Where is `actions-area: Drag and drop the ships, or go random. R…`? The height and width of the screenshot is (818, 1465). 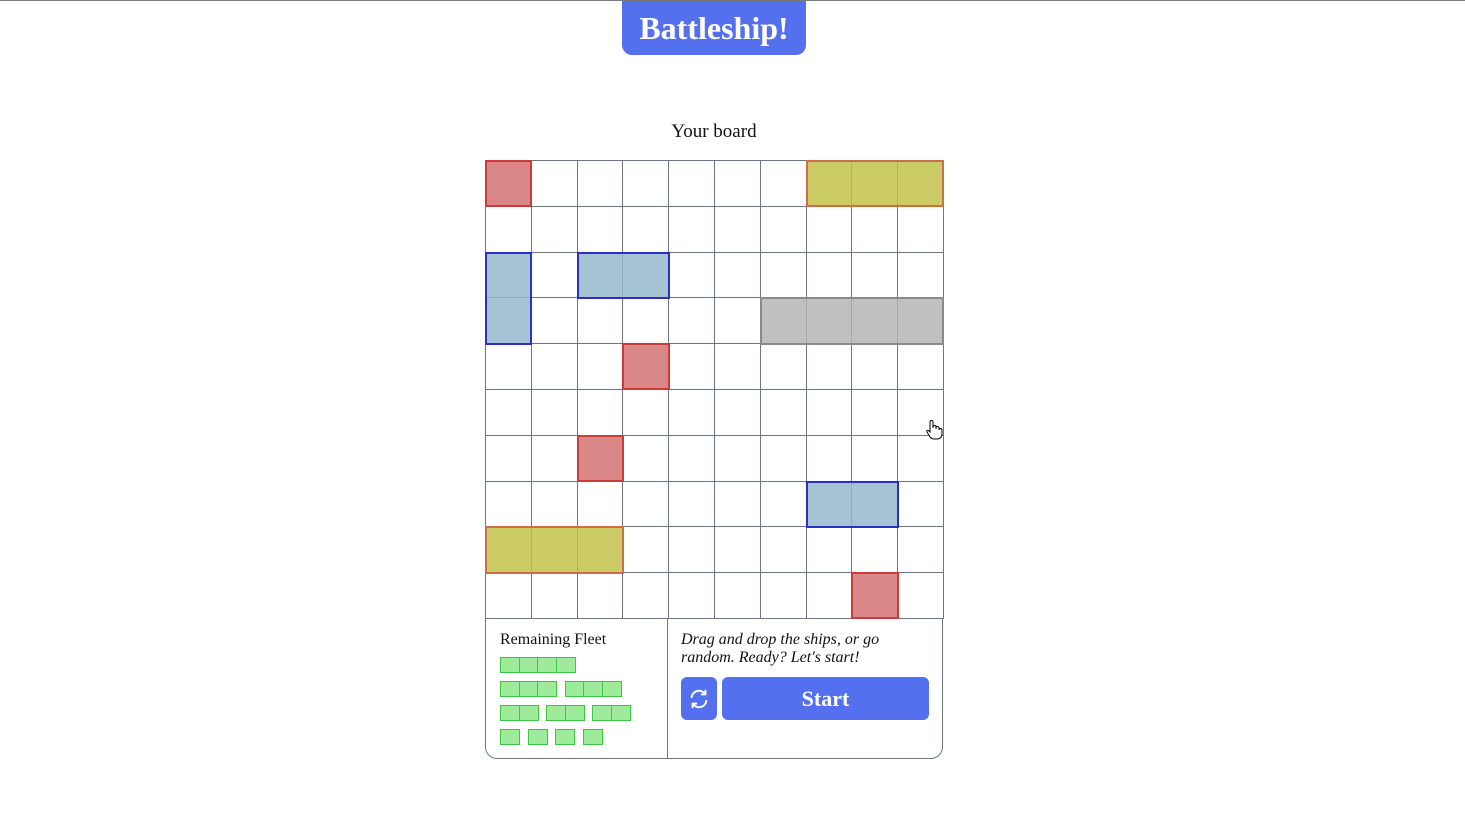 actions-area: Drag and drop the ships, or go random. R… is located at coordinates (805, 688).